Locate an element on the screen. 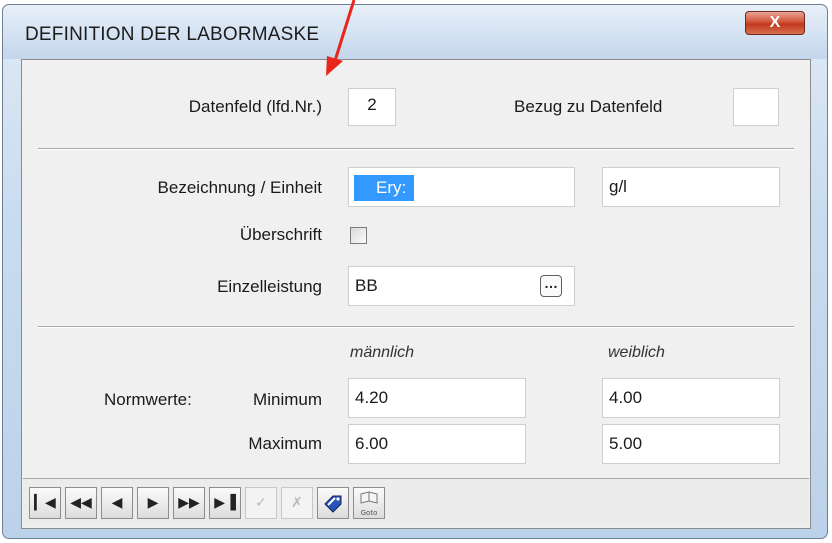 The height and width of the screenshot is (543, 832). cancel-icon: ✗ is located at coordinates (297, 503).